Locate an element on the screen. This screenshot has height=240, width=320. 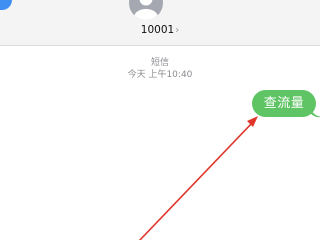
outgoing-message-bubble: 查流量 is located at coordinates (284, 103).